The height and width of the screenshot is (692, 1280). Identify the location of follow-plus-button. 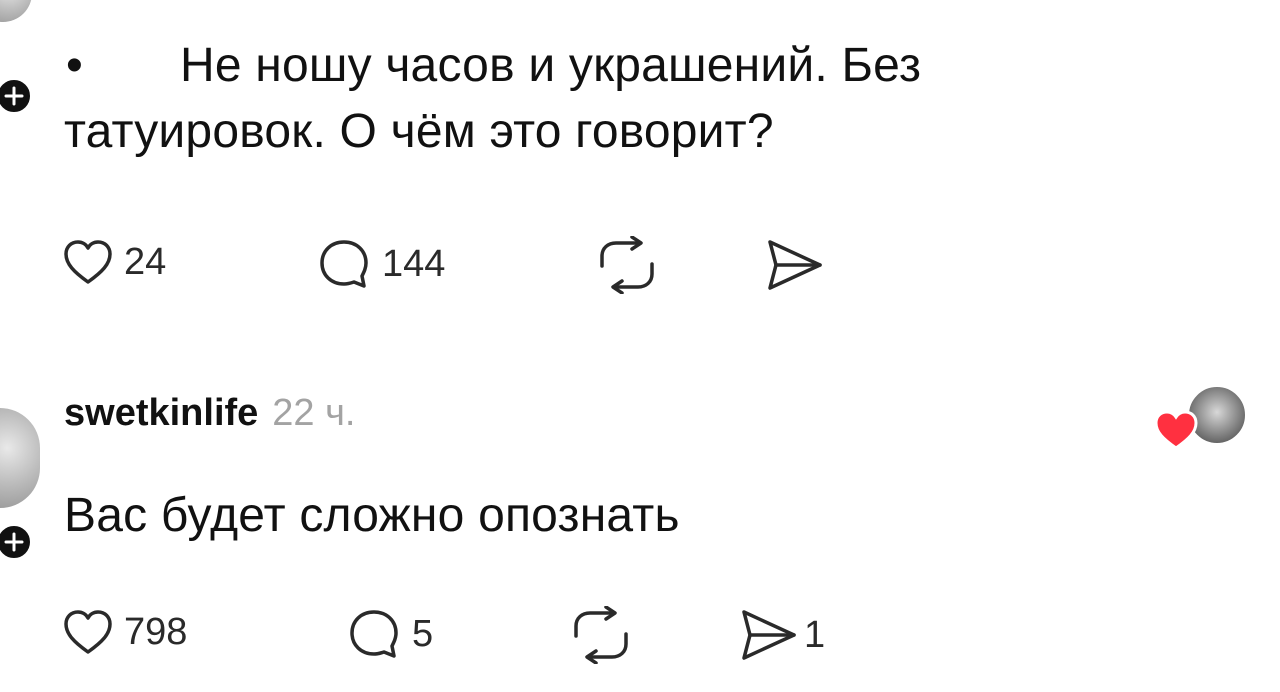
(17, 96).